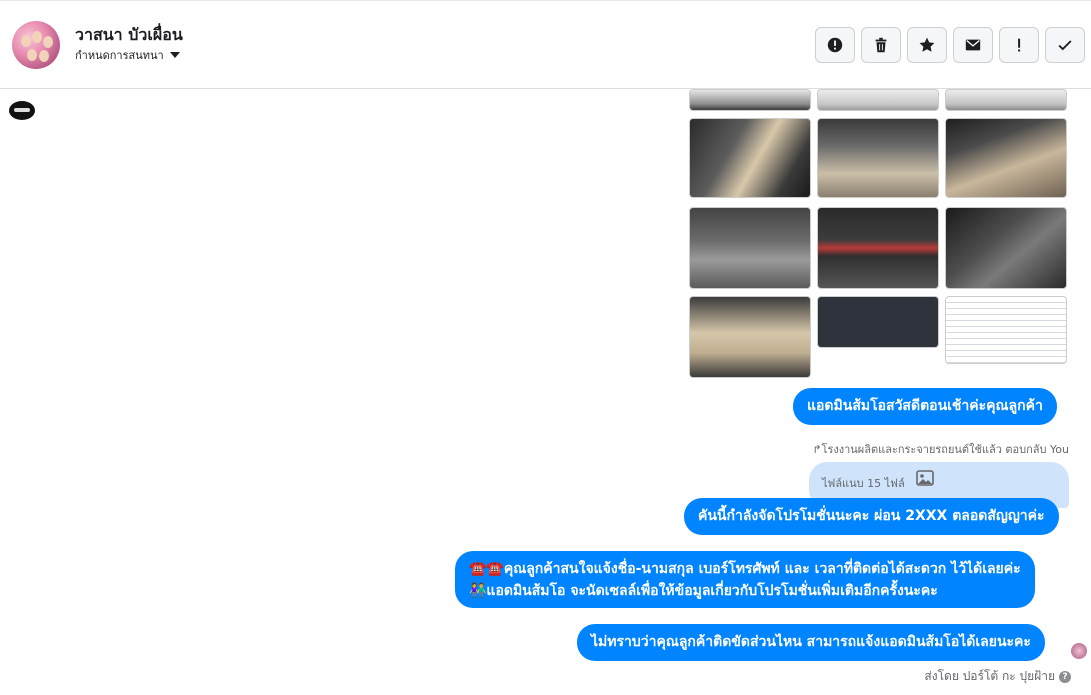 This screenshot has width=1091, height=695. I want to click on delete-button, so click(881, 45).